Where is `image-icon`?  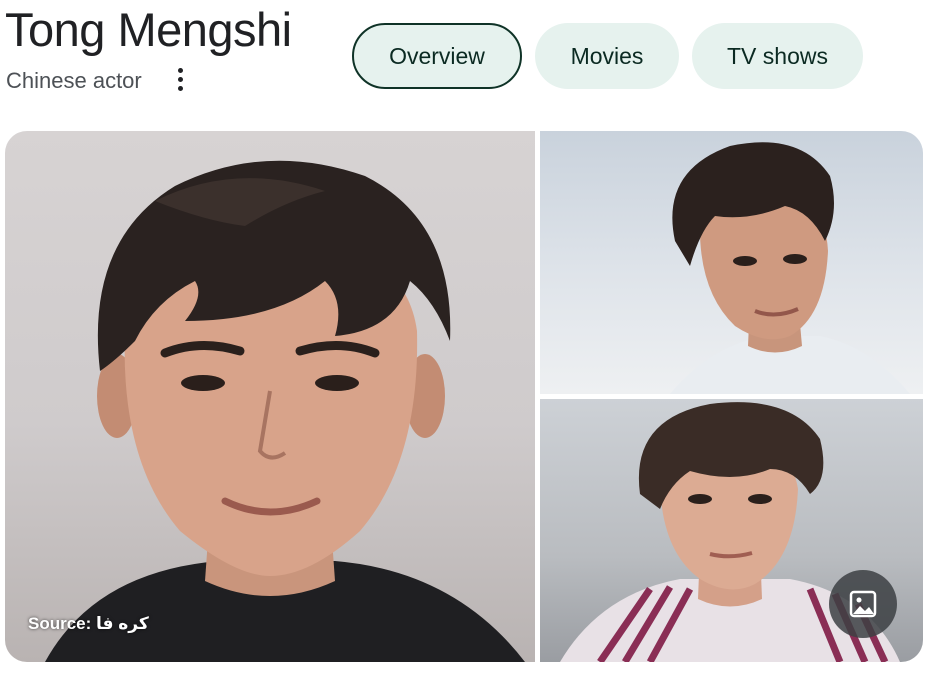 image-icon is located at coordinates (863, 604).